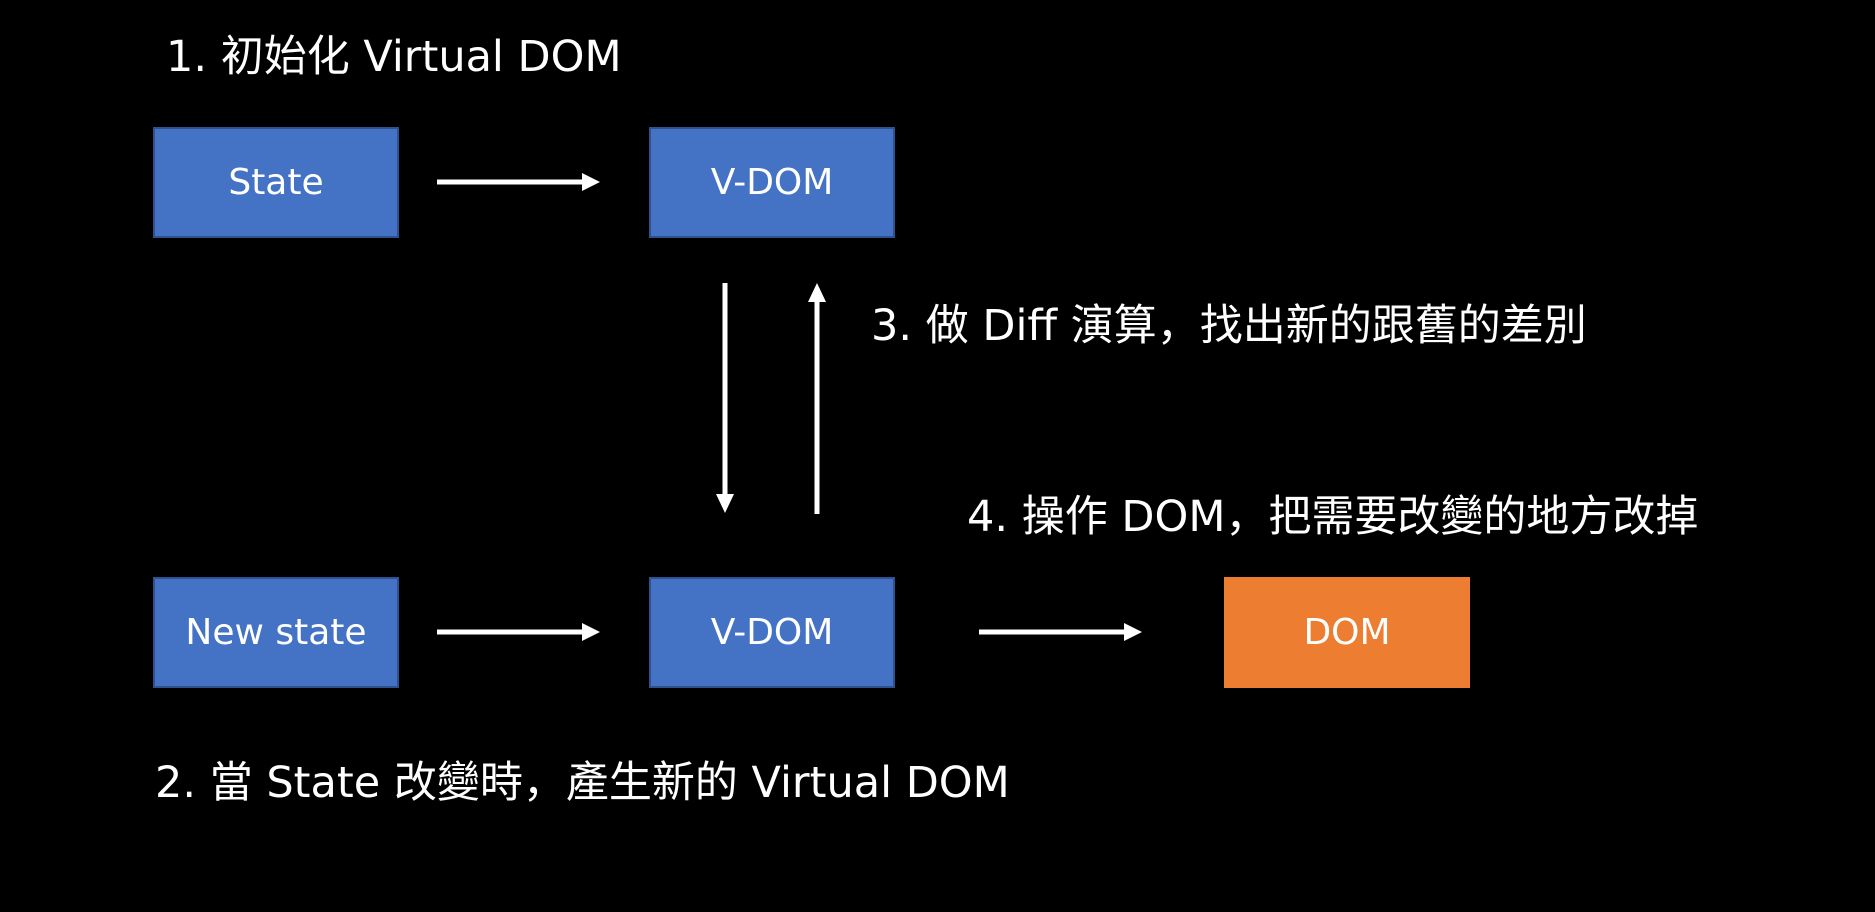 This screenshot has height=912, width=1875. I want to click on arrow-new-state-to-vdom, so click(518, 632).